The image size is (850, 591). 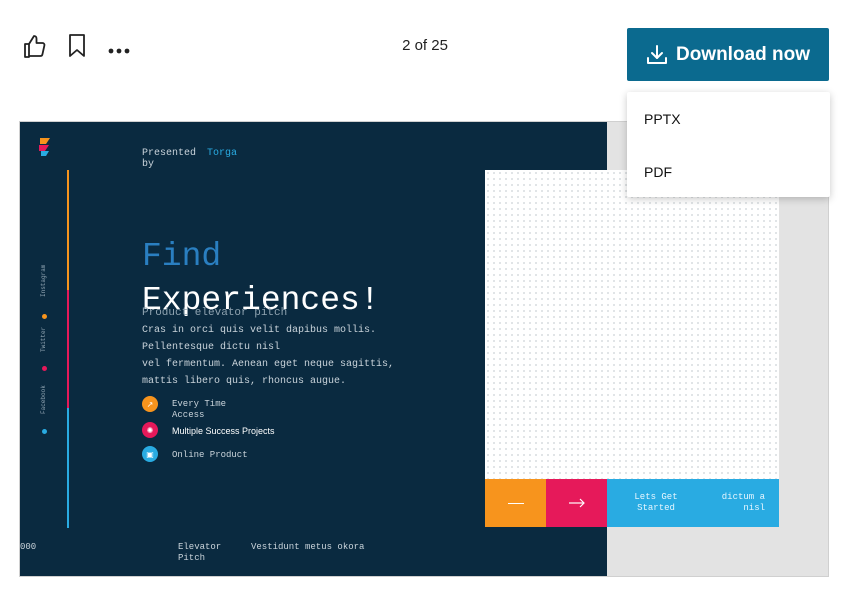 What do you see at coordinates (308, 547) in the screenshot?
I see `footer-text: Vestidunt metus okora` at bounding box center [308, 547].